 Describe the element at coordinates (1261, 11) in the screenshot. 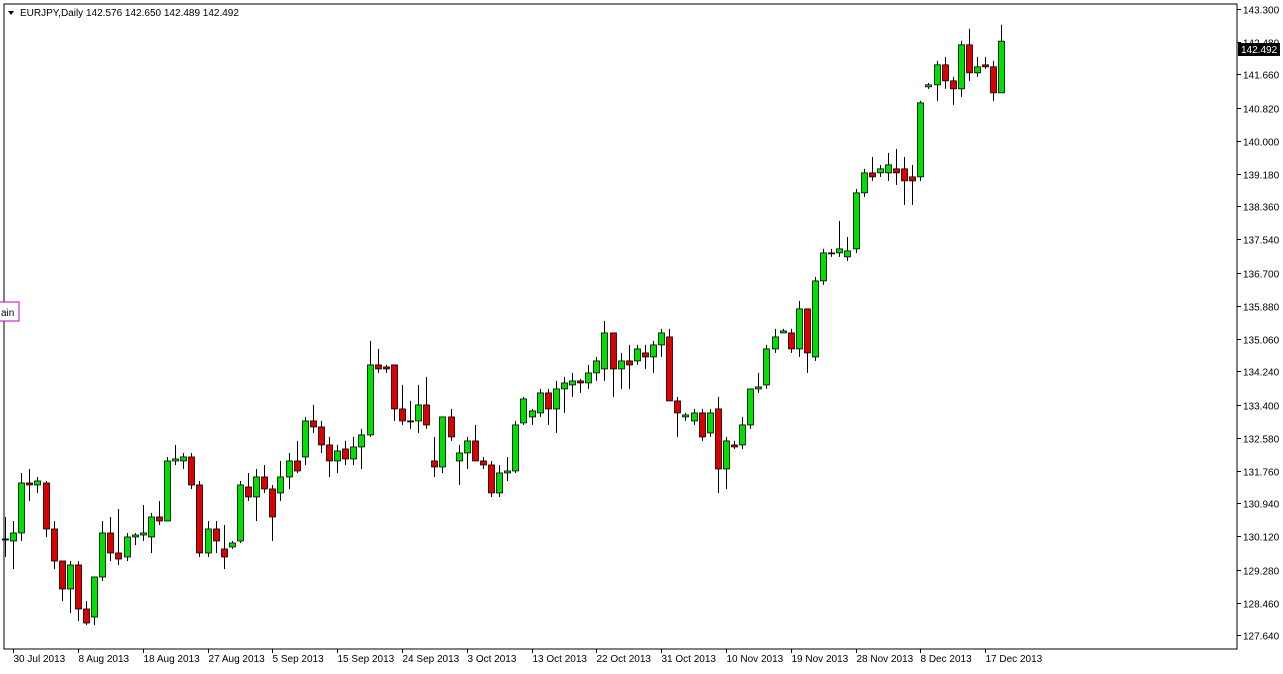

I see `y-tick-label: 143.300` at that location.